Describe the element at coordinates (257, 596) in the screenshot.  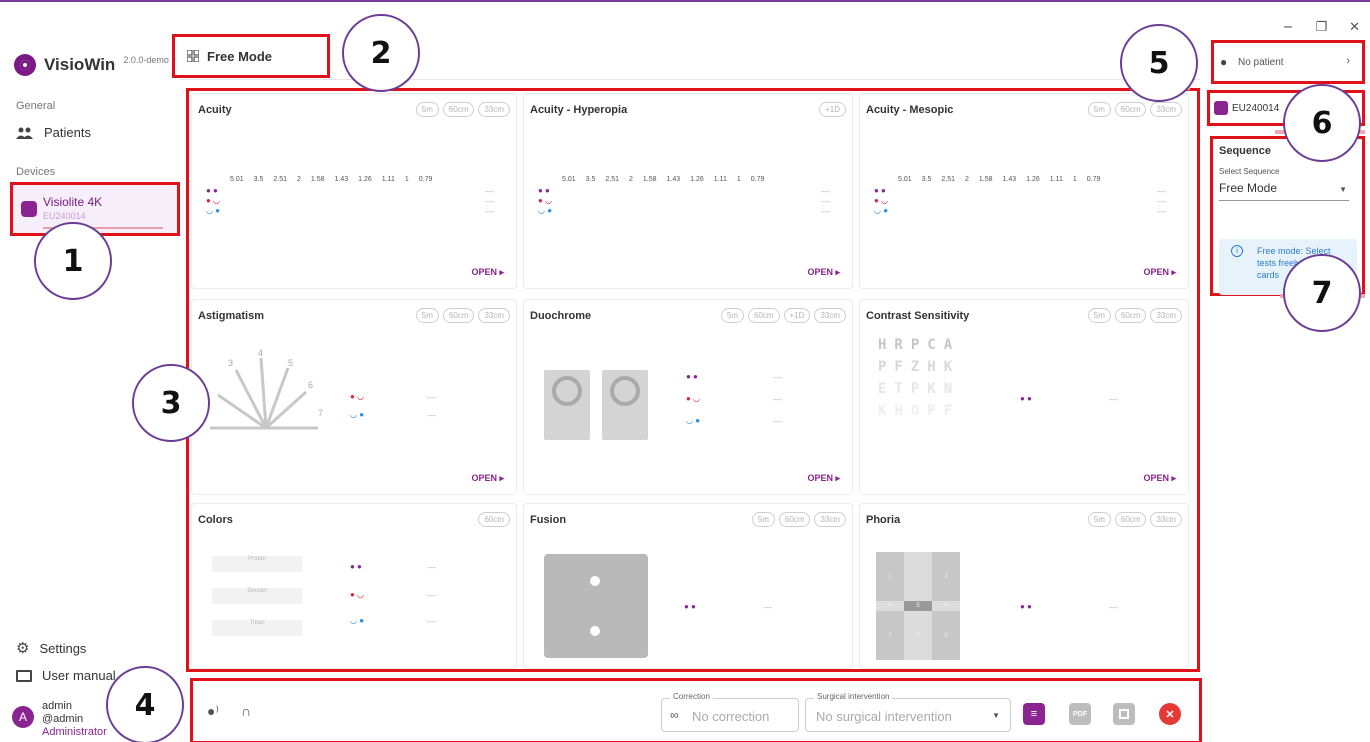
I see `color-test-box: Deutan` at that location.